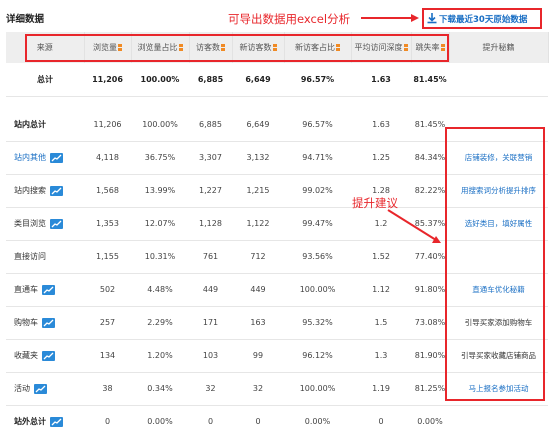  Describe the element at coordinates (108, 47) in the screenshot. I see `col-header-pv: 浏览量` at that location.